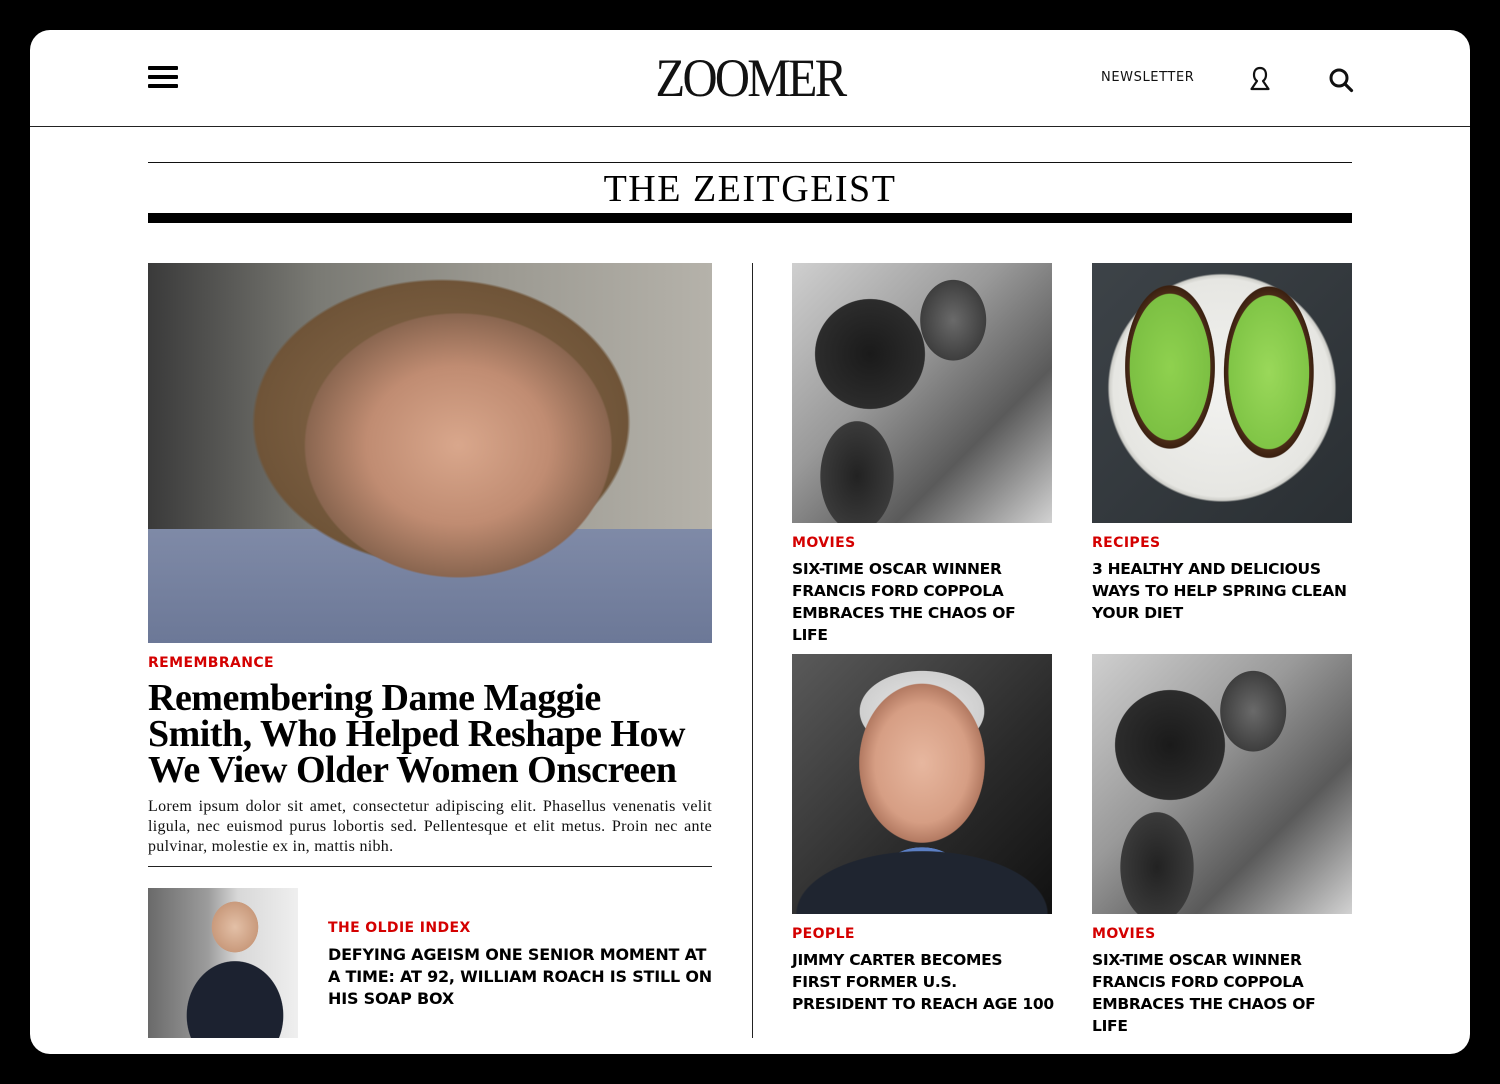 This screenshot has height=1084, width=1500. I want to click on section-title: THE ZEITGEIST, so click(750, 189).